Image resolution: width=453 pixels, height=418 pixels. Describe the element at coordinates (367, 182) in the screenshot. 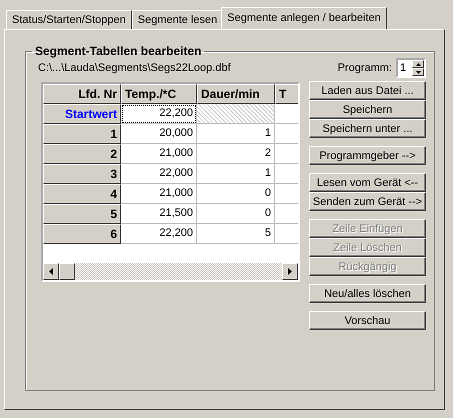

I see `action-button: Lesen vom Gerät <--` at that location.